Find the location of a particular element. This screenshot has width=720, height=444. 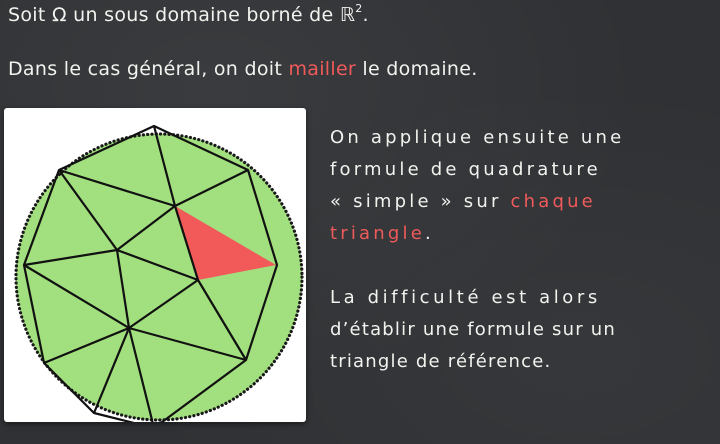

mesh-keyword: mailler is located at coordinates (322, 69).